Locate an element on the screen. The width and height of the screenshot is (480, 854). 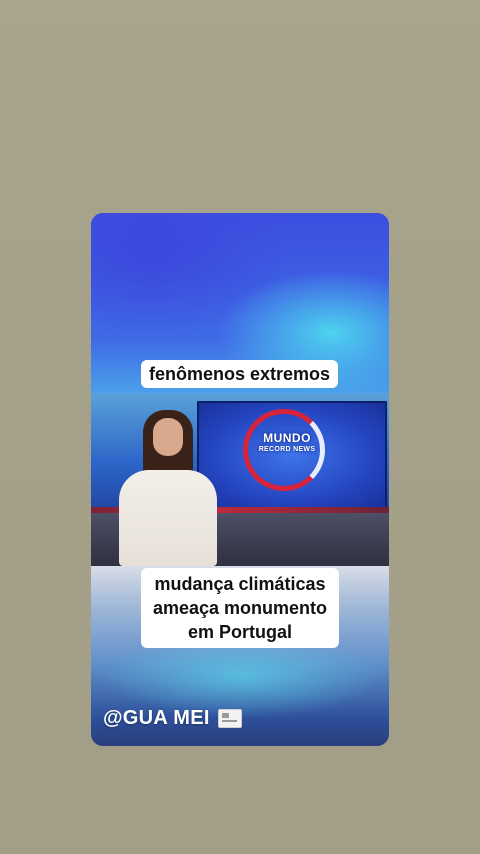
news-logo-line2: RECORD NEWS is located at coordinates (287, 449).